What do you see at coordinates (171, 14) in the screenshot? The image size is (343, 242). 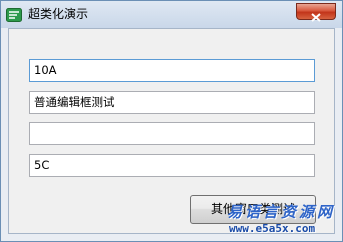 I see `title-bar: 超类化演示` at bounding box center [171, 14].